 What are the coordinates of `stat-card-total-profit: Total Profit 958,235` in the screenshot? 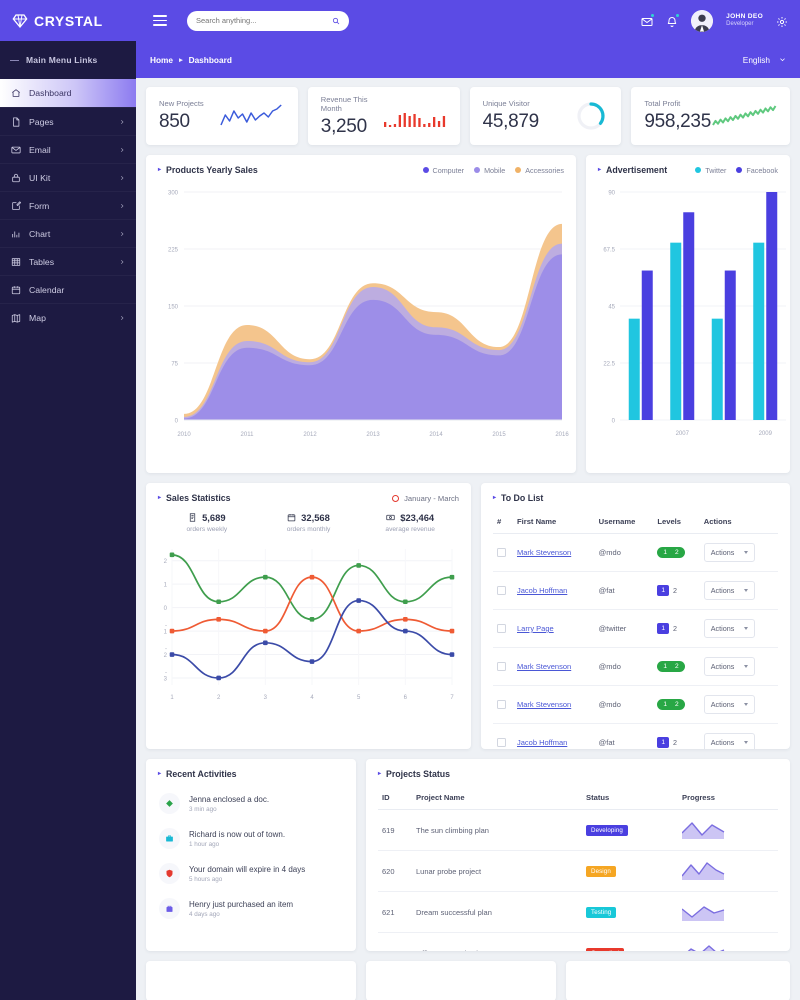 It's located at (710, 116).